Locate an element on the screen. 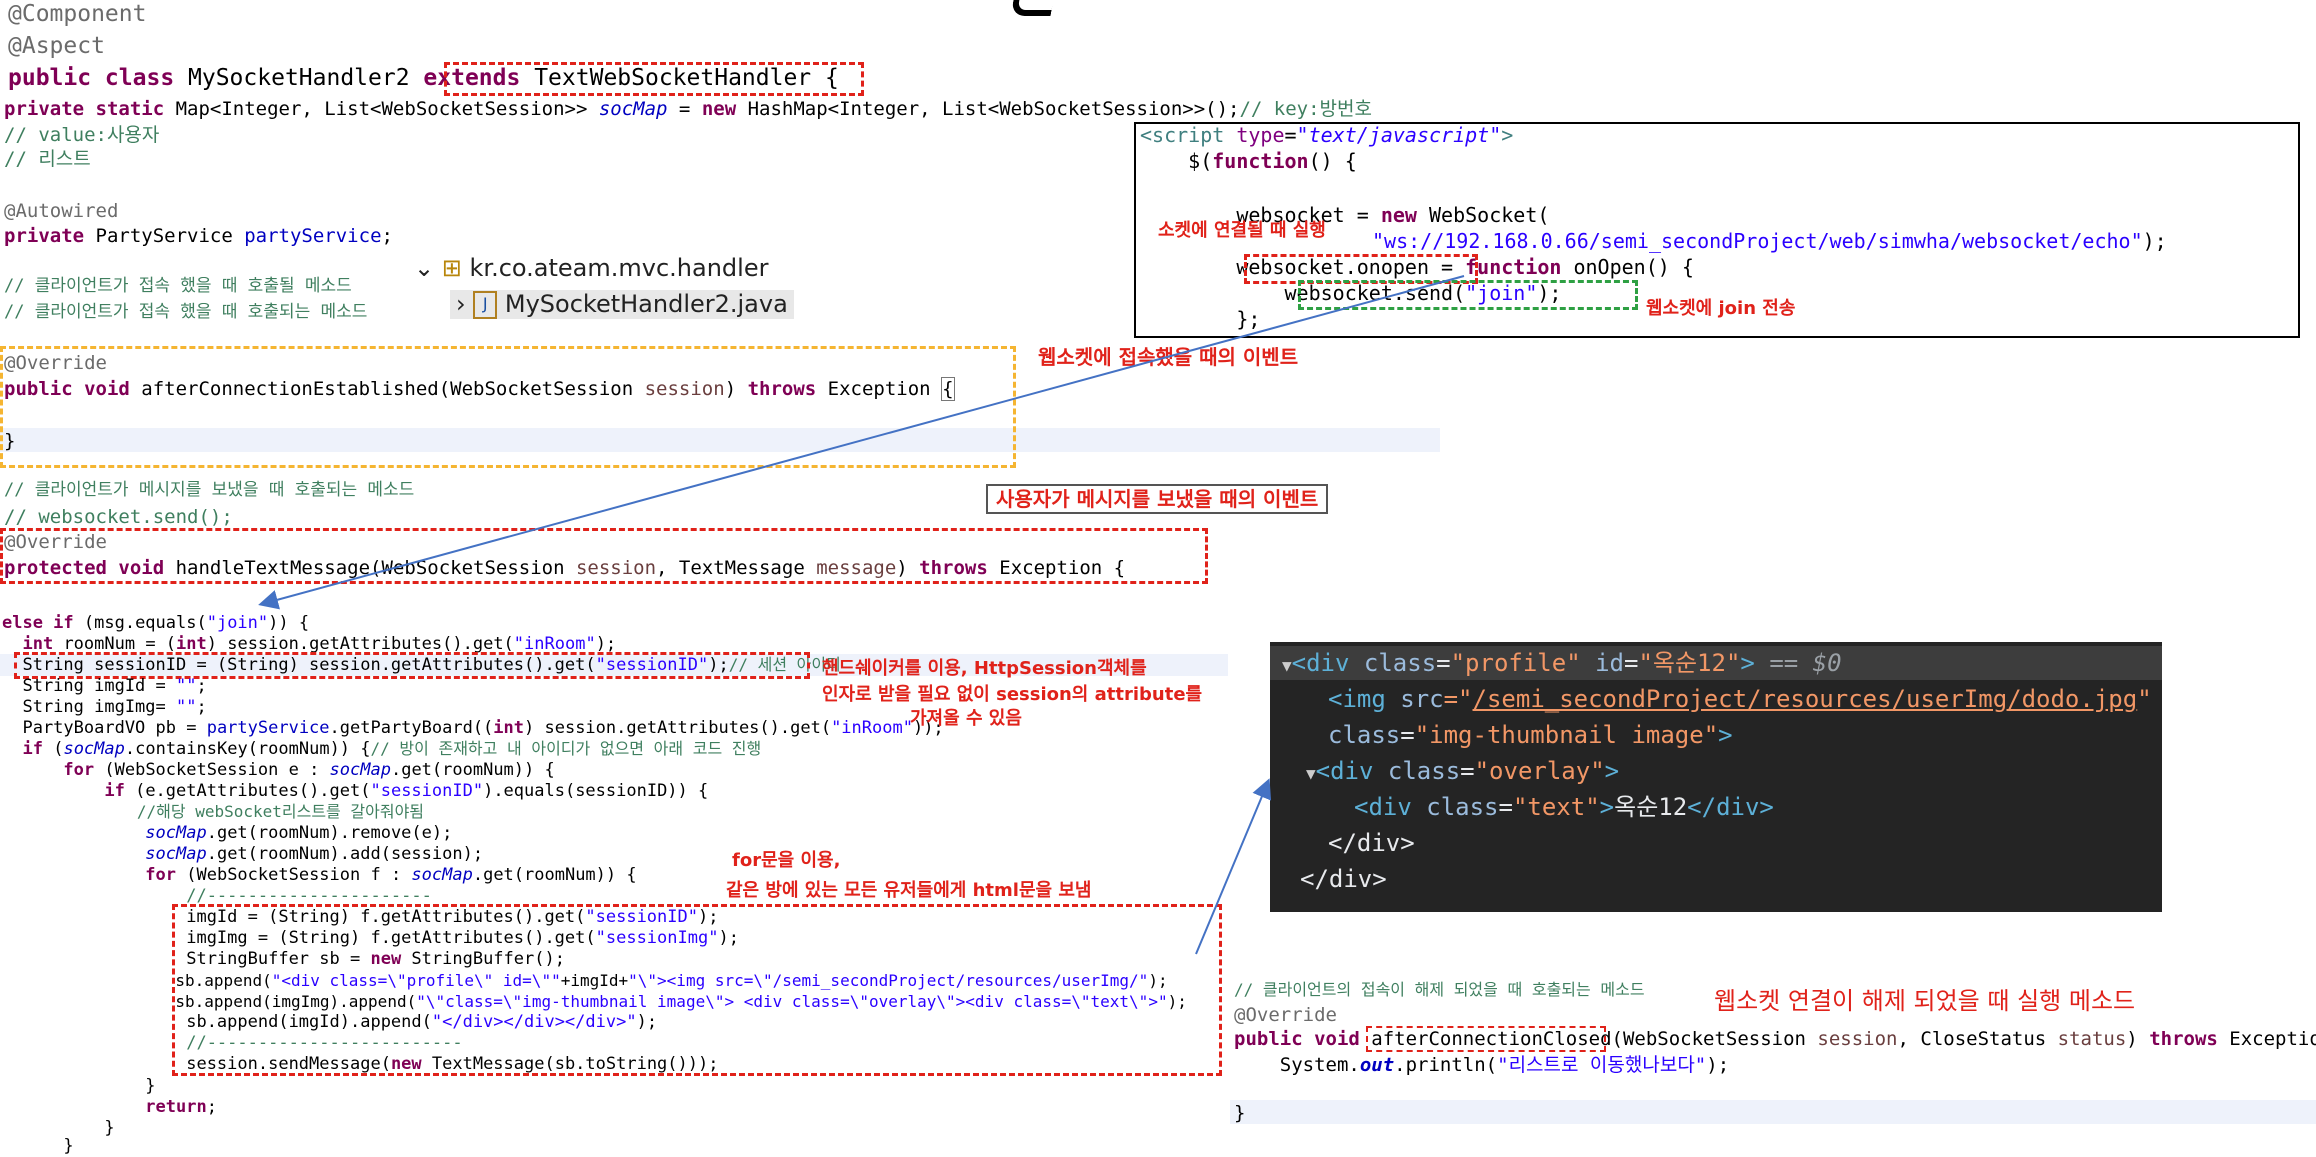 The image size is (2316, 1157). devtools-node-img-class: class="img-thumbnail image"> is located at coordinates (1530, 735).